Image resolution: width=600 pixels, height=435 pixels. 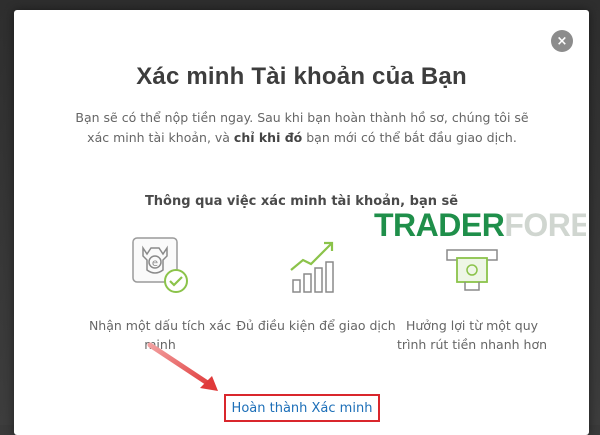 I want to click on feature-trade-eligible: Đủ điều kiện để giao dịch, so click(x=316, y=283).